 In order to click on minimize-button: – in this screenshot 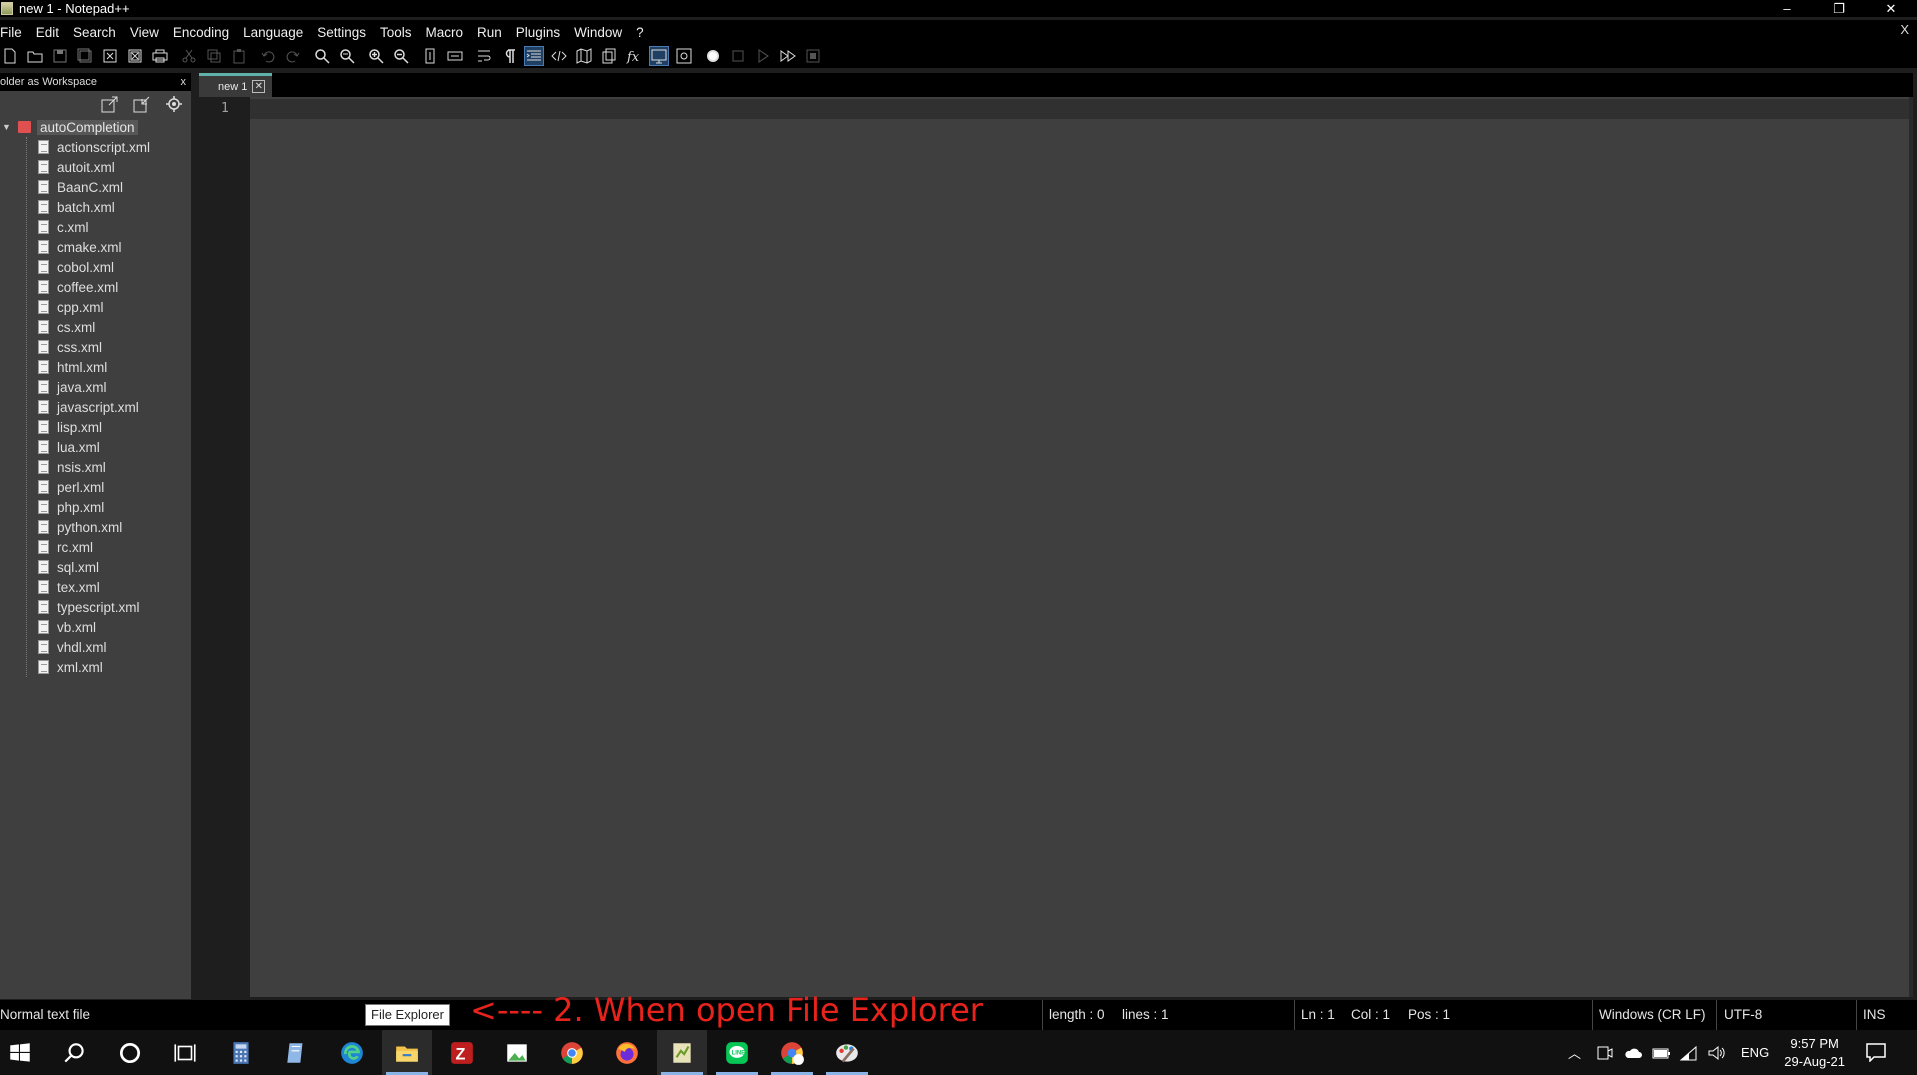, I will do `click(1787, 8)`.